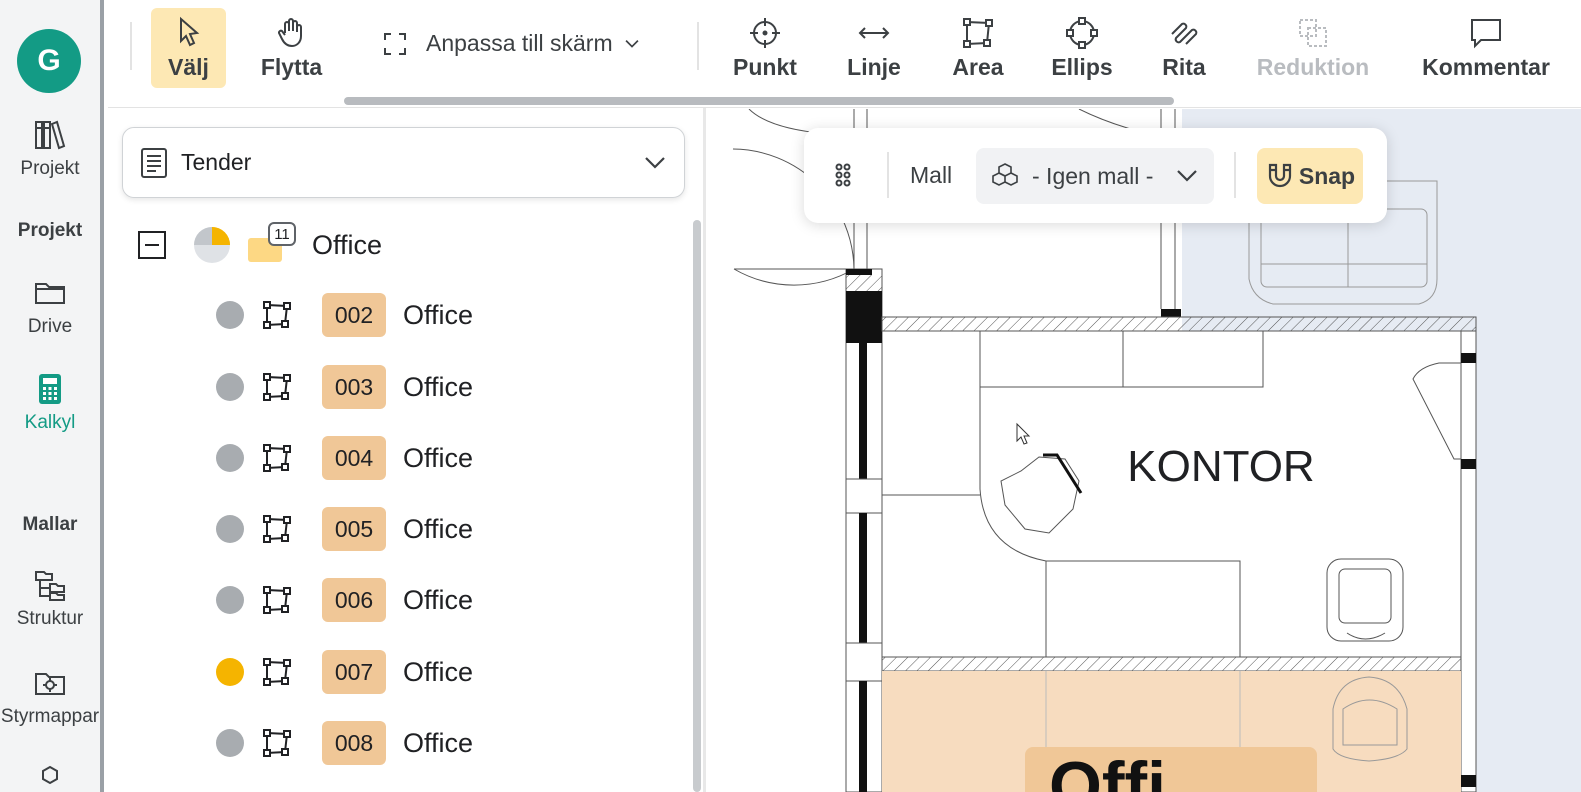 The image size is (1581, 792). Describe the element at coordinates (1313, 32) in the screenshot. I see `reduction-icon` at that location.